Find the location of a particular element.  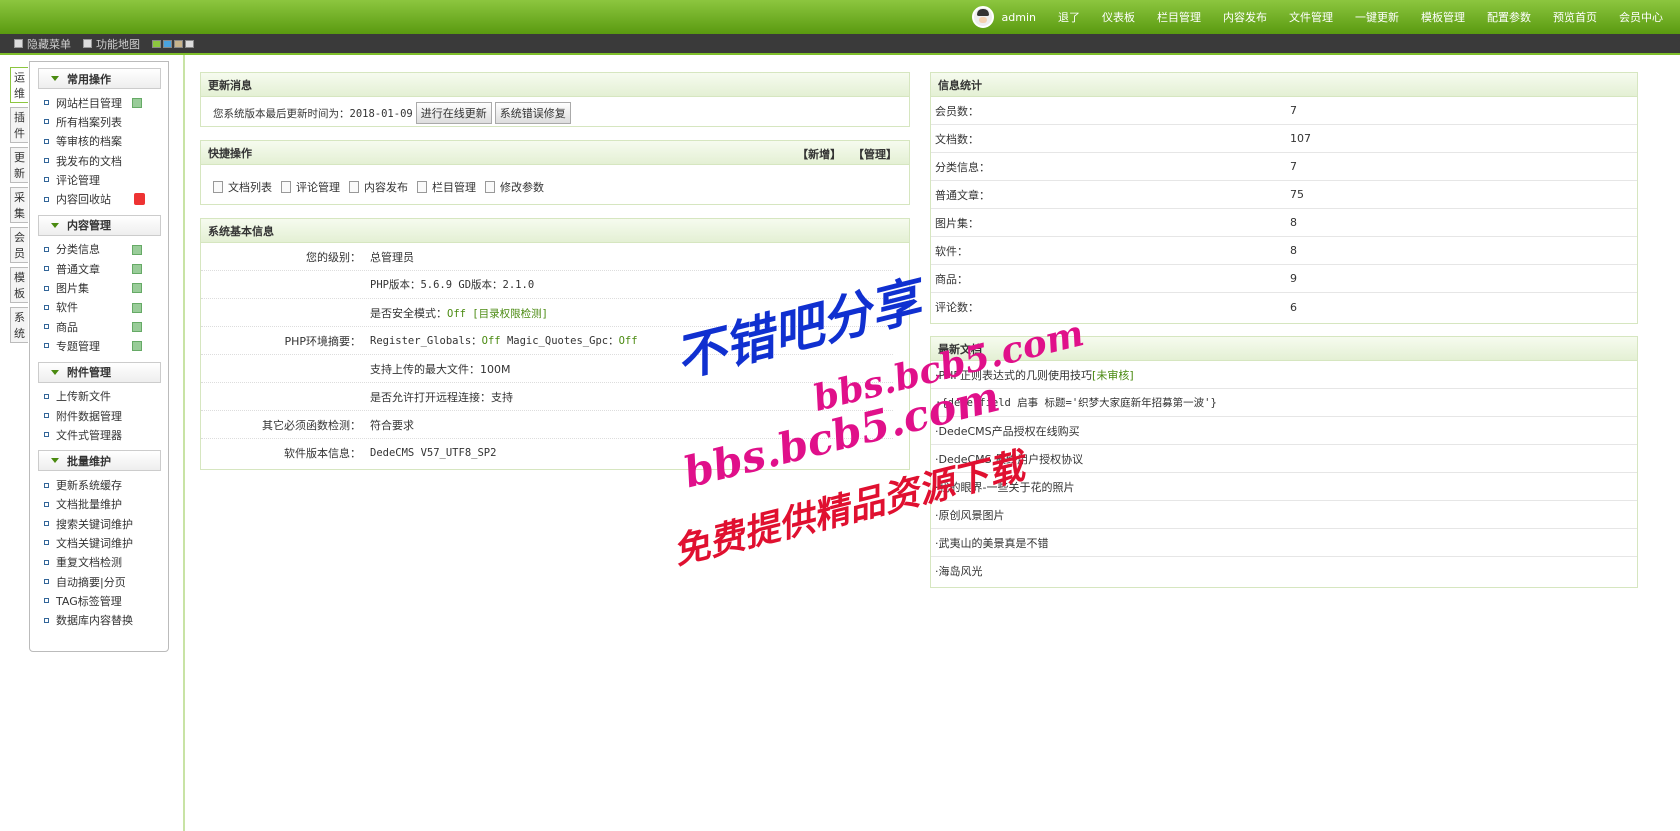

tab-update: 更新 is located at coordinates (19, 165).